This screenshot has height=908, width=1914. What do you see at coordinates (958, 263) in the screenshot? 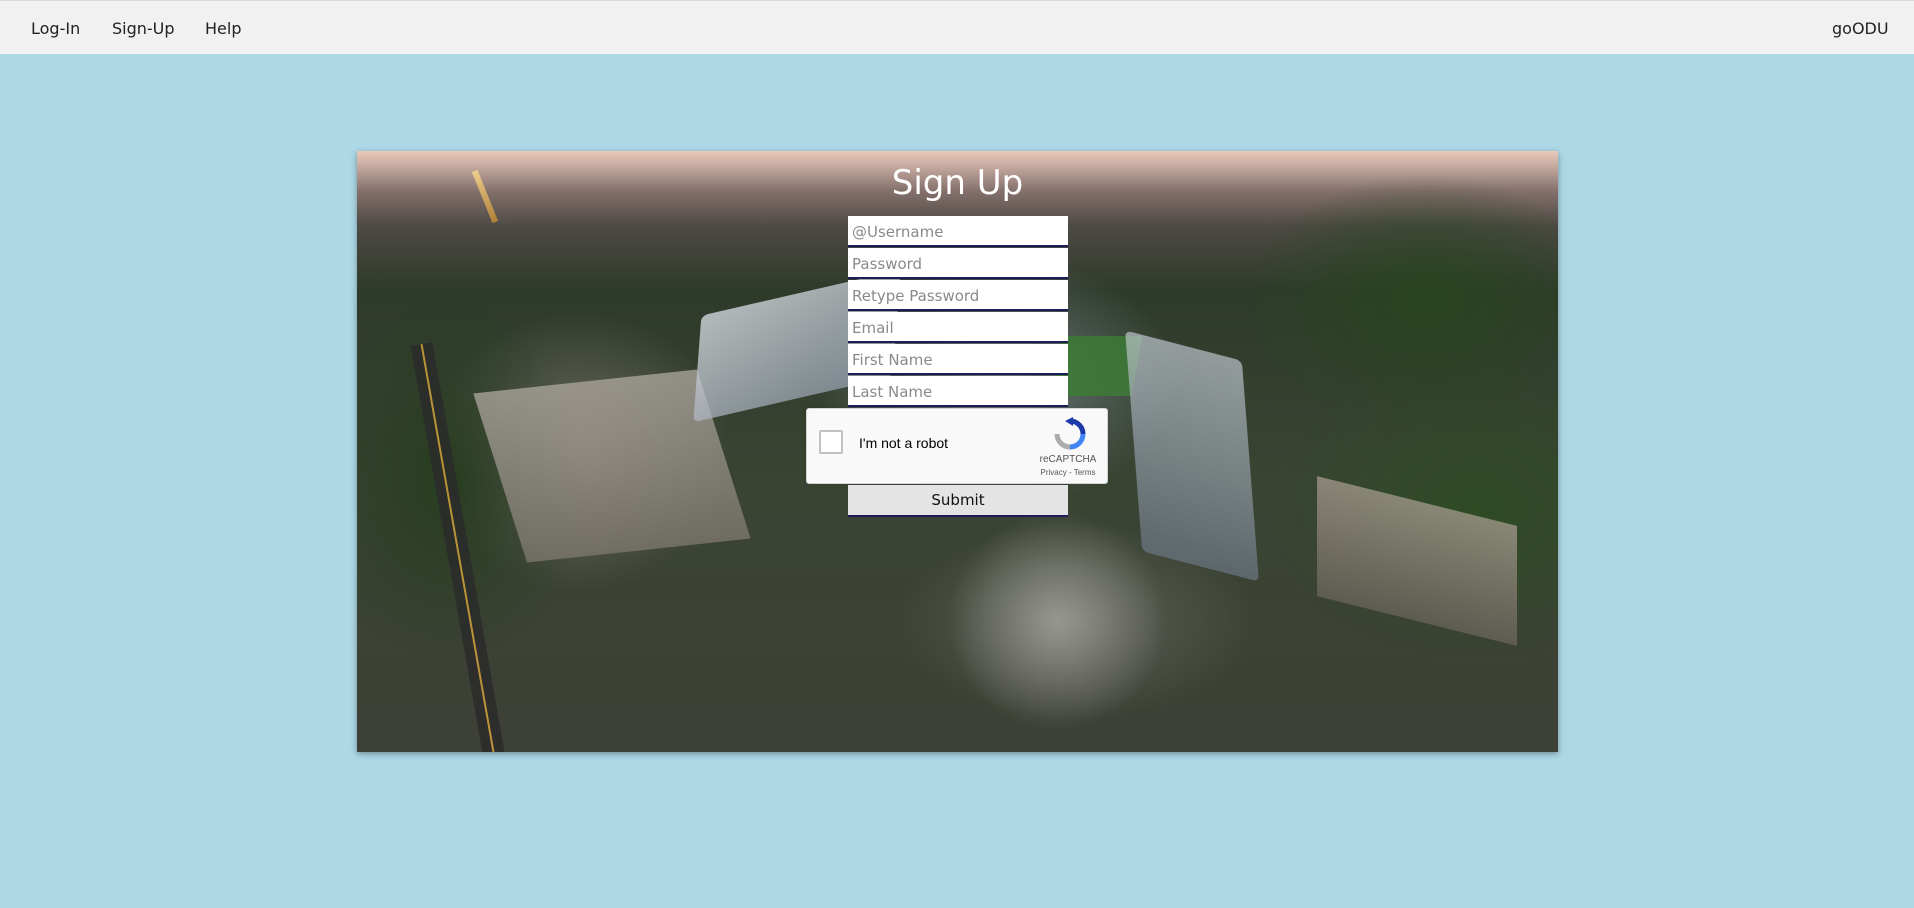
I see `password-field` at bounding box center [958, 263].